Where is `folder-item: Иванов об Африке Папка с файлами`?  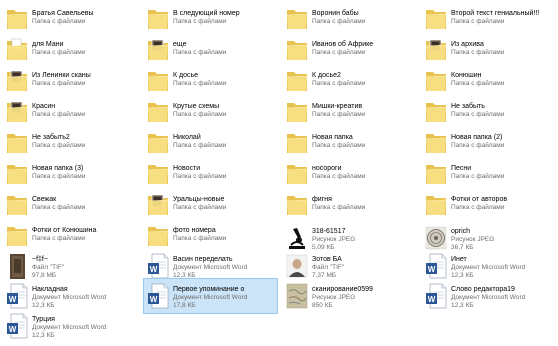
folder-item: Иванов об Африке Папка с файлами is located at coordinates (349, 48).